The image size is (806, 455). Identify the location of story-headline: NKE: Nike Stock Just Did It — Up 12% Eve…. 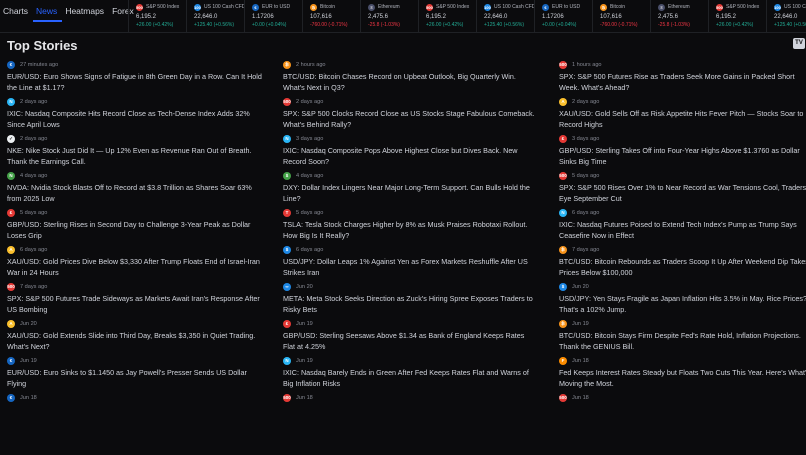
(134, 156).